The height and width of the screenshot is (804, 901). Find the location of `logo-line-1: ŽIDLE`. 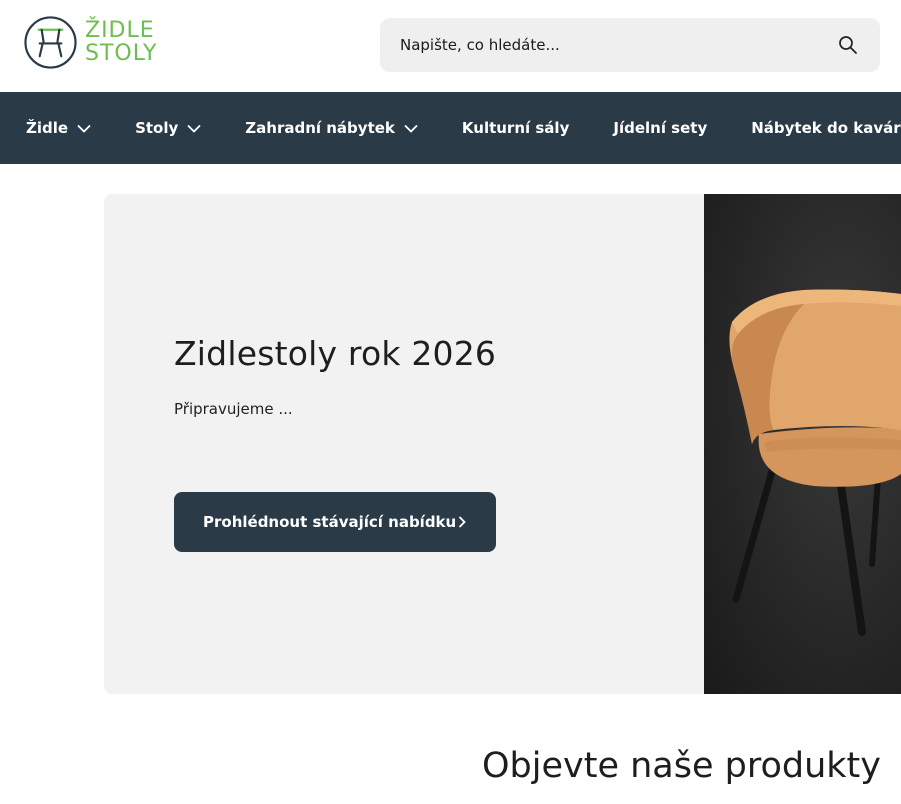

logo-line-1: ŽIDLE is located at coordinates (120, 30).